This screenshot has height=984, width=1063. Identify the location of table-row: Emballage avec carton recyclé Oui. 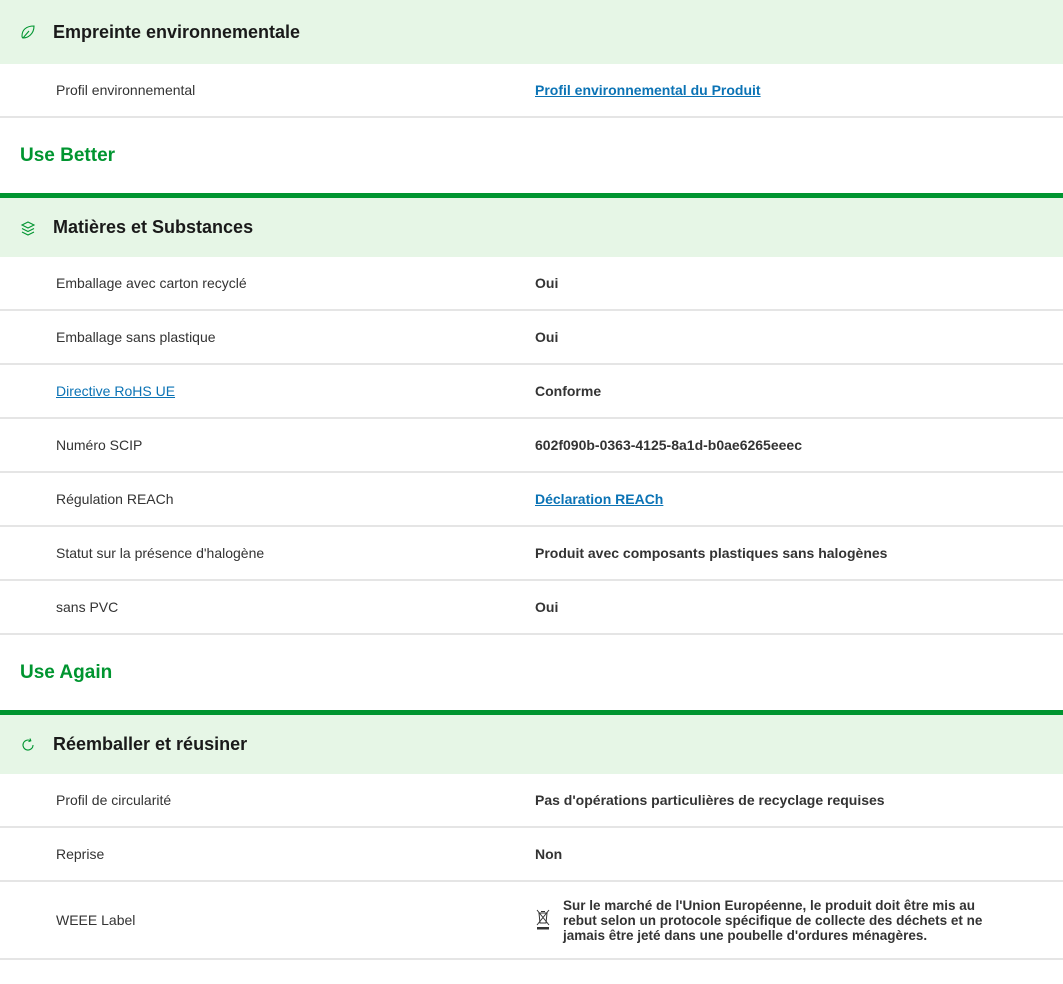
(531, 284).